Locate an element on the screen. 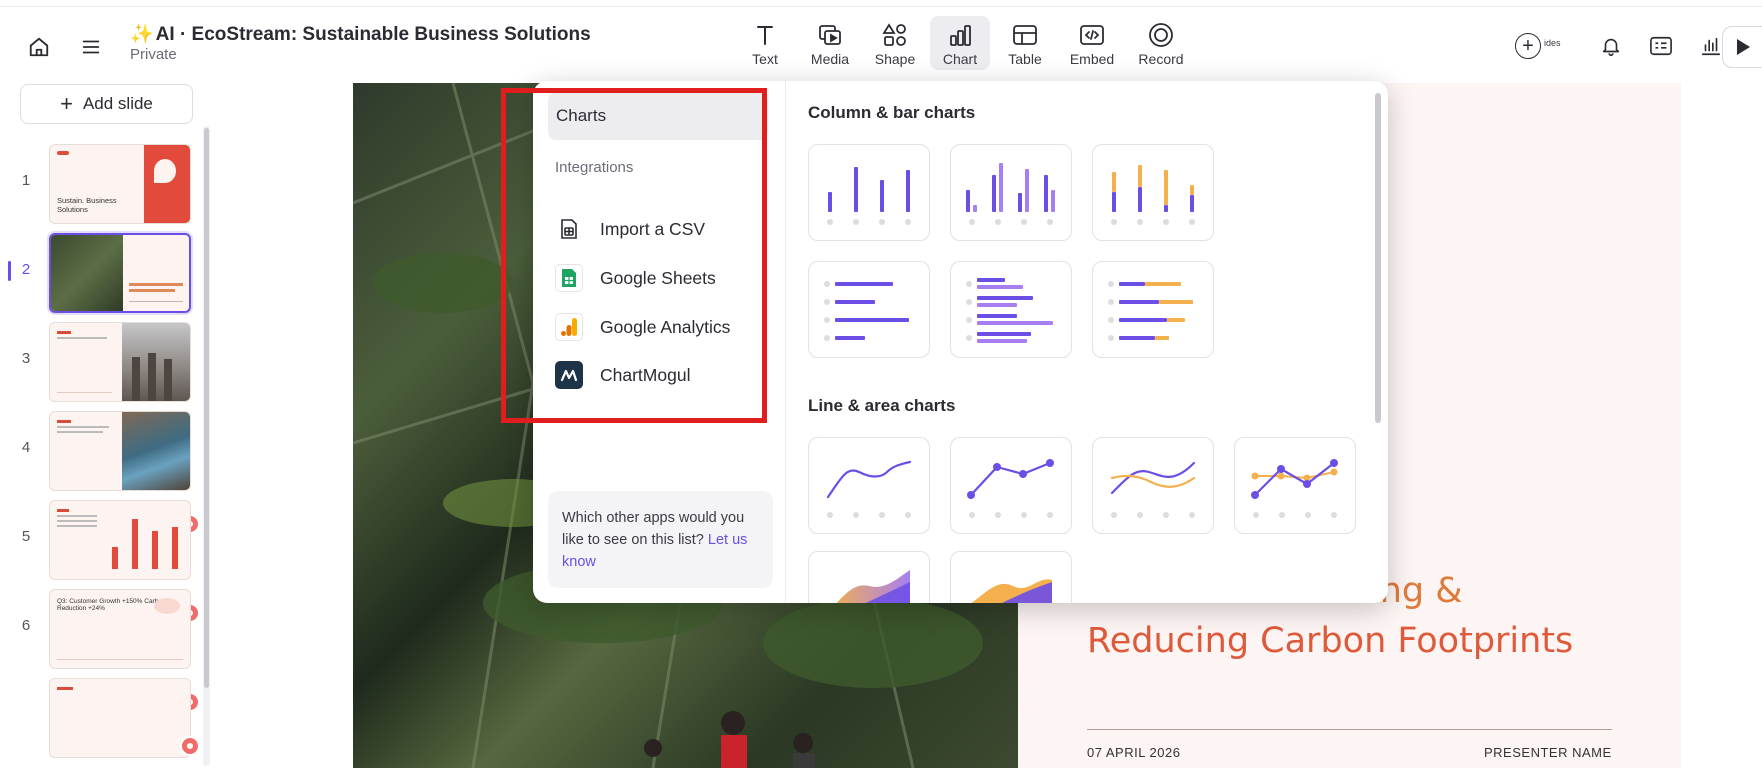 Image resolution: width=1762 pixels, height=768 pixels. tool-media: Media is located at coordinates (830, 43).